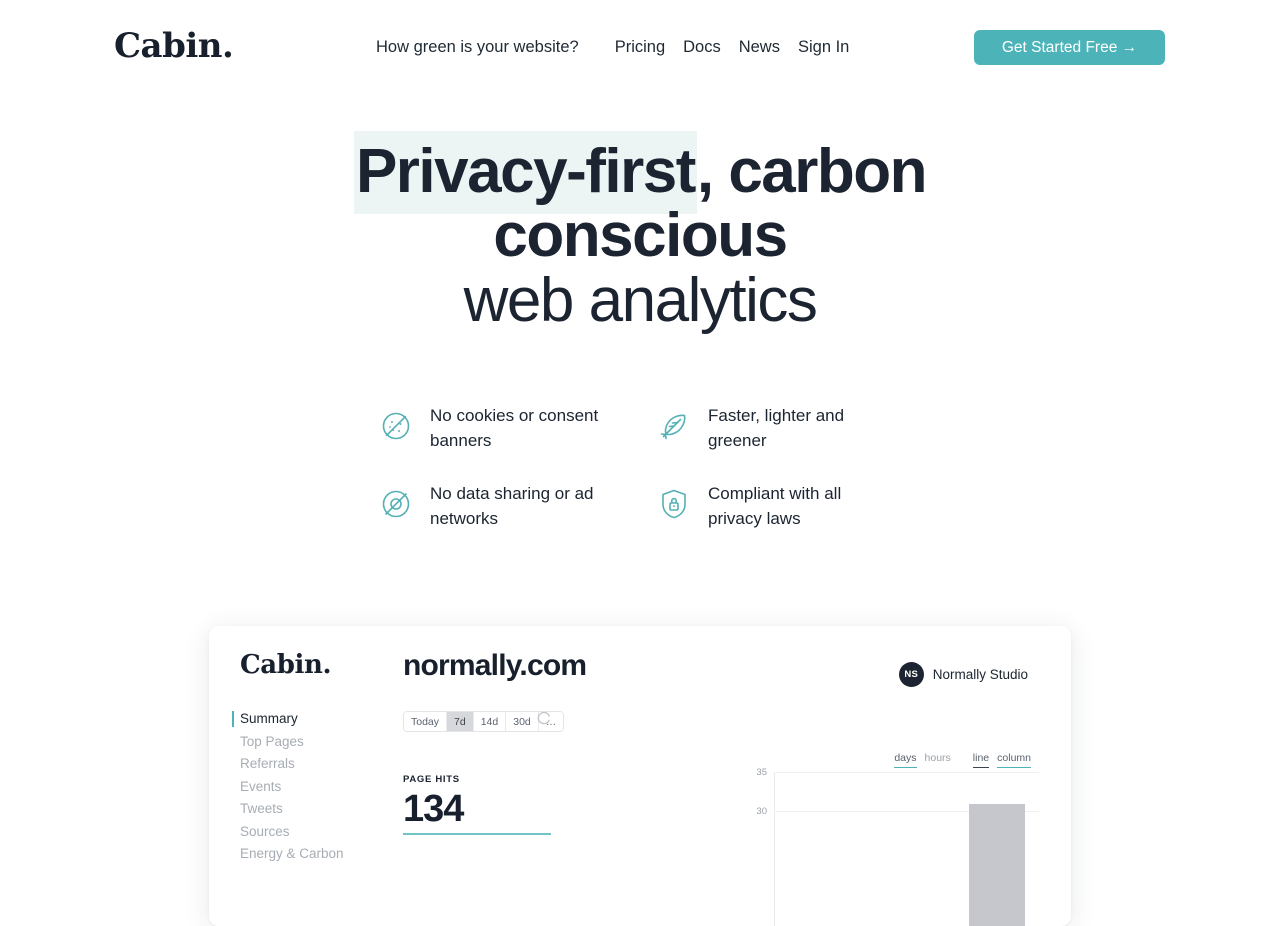  I want to click on dashboard-site-title: normally.com, so click(495, 665).